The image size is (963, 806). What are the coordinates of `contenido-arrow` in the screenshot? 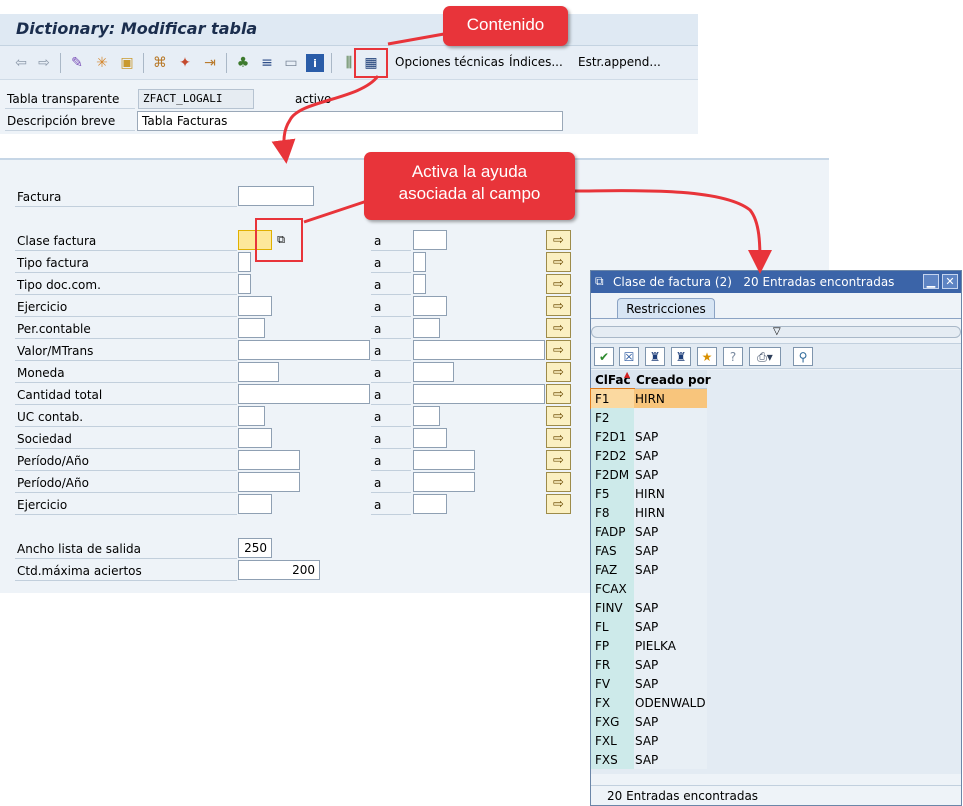 It's located at (325, 119).